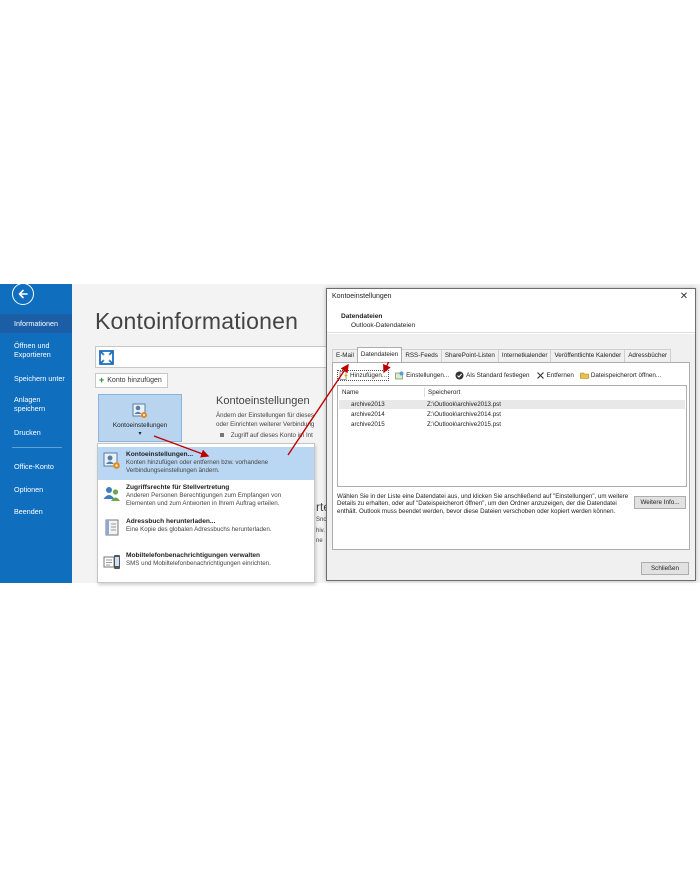  What do you see at coordinates (421, 355) in the screenshot?
I see `tab-rss-feeds: RSS-Feeds` at bounding box center [421, 355].